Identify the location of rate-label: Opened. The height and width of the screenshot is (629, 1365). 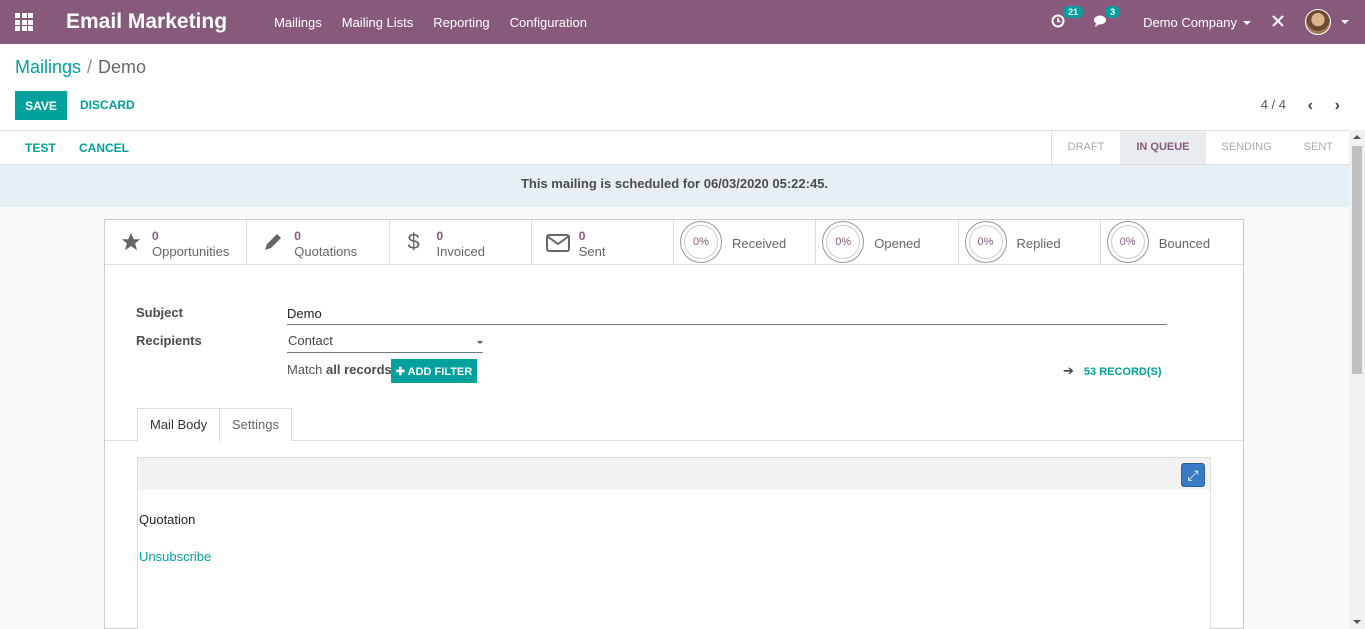
(897, 243).